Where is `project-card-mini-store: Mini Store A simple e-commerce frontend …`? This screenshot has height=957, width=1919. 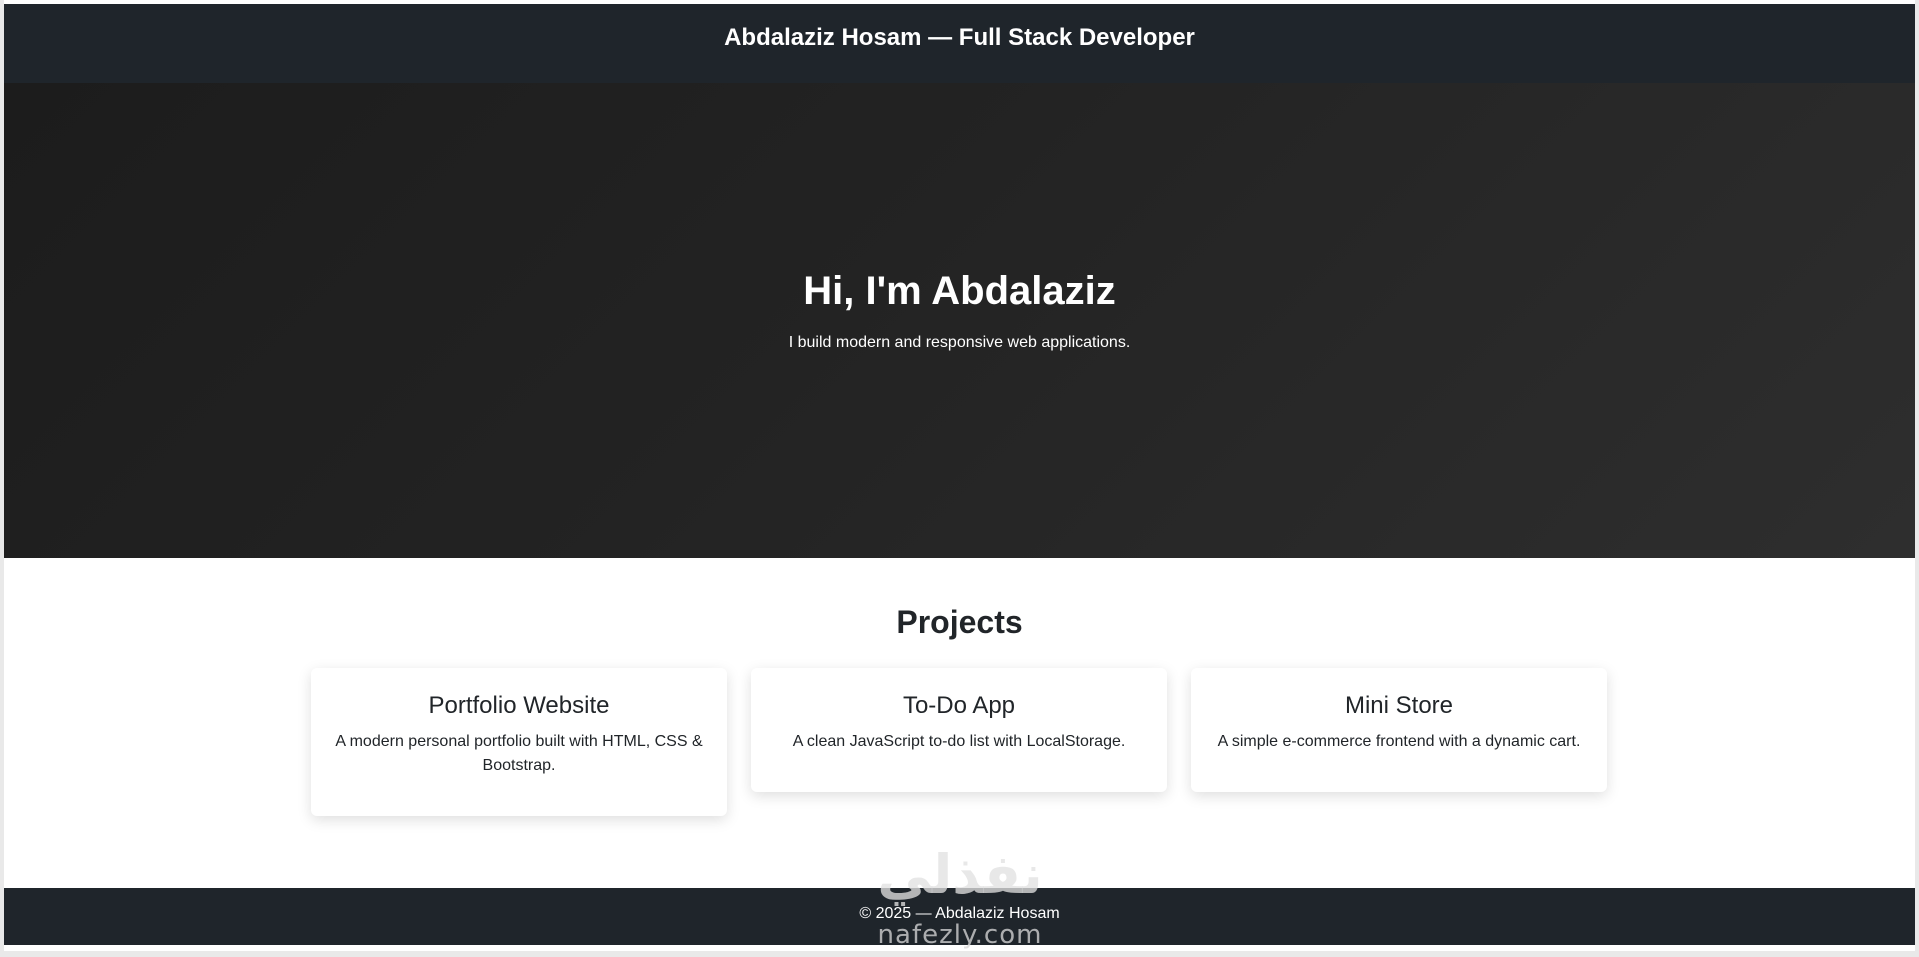
project-card-mini-store: Mini Store A simple e-commerce frontend … is located at coordinates (1399, 730).